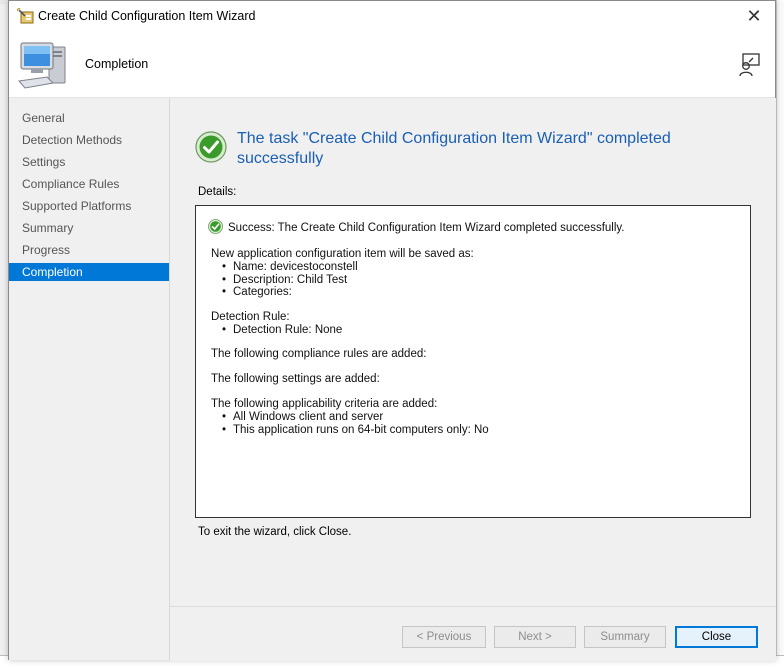 This screenshot has width=784, height=669. I want to click on detection-heading: Detection Rule:, so click(250, 317).